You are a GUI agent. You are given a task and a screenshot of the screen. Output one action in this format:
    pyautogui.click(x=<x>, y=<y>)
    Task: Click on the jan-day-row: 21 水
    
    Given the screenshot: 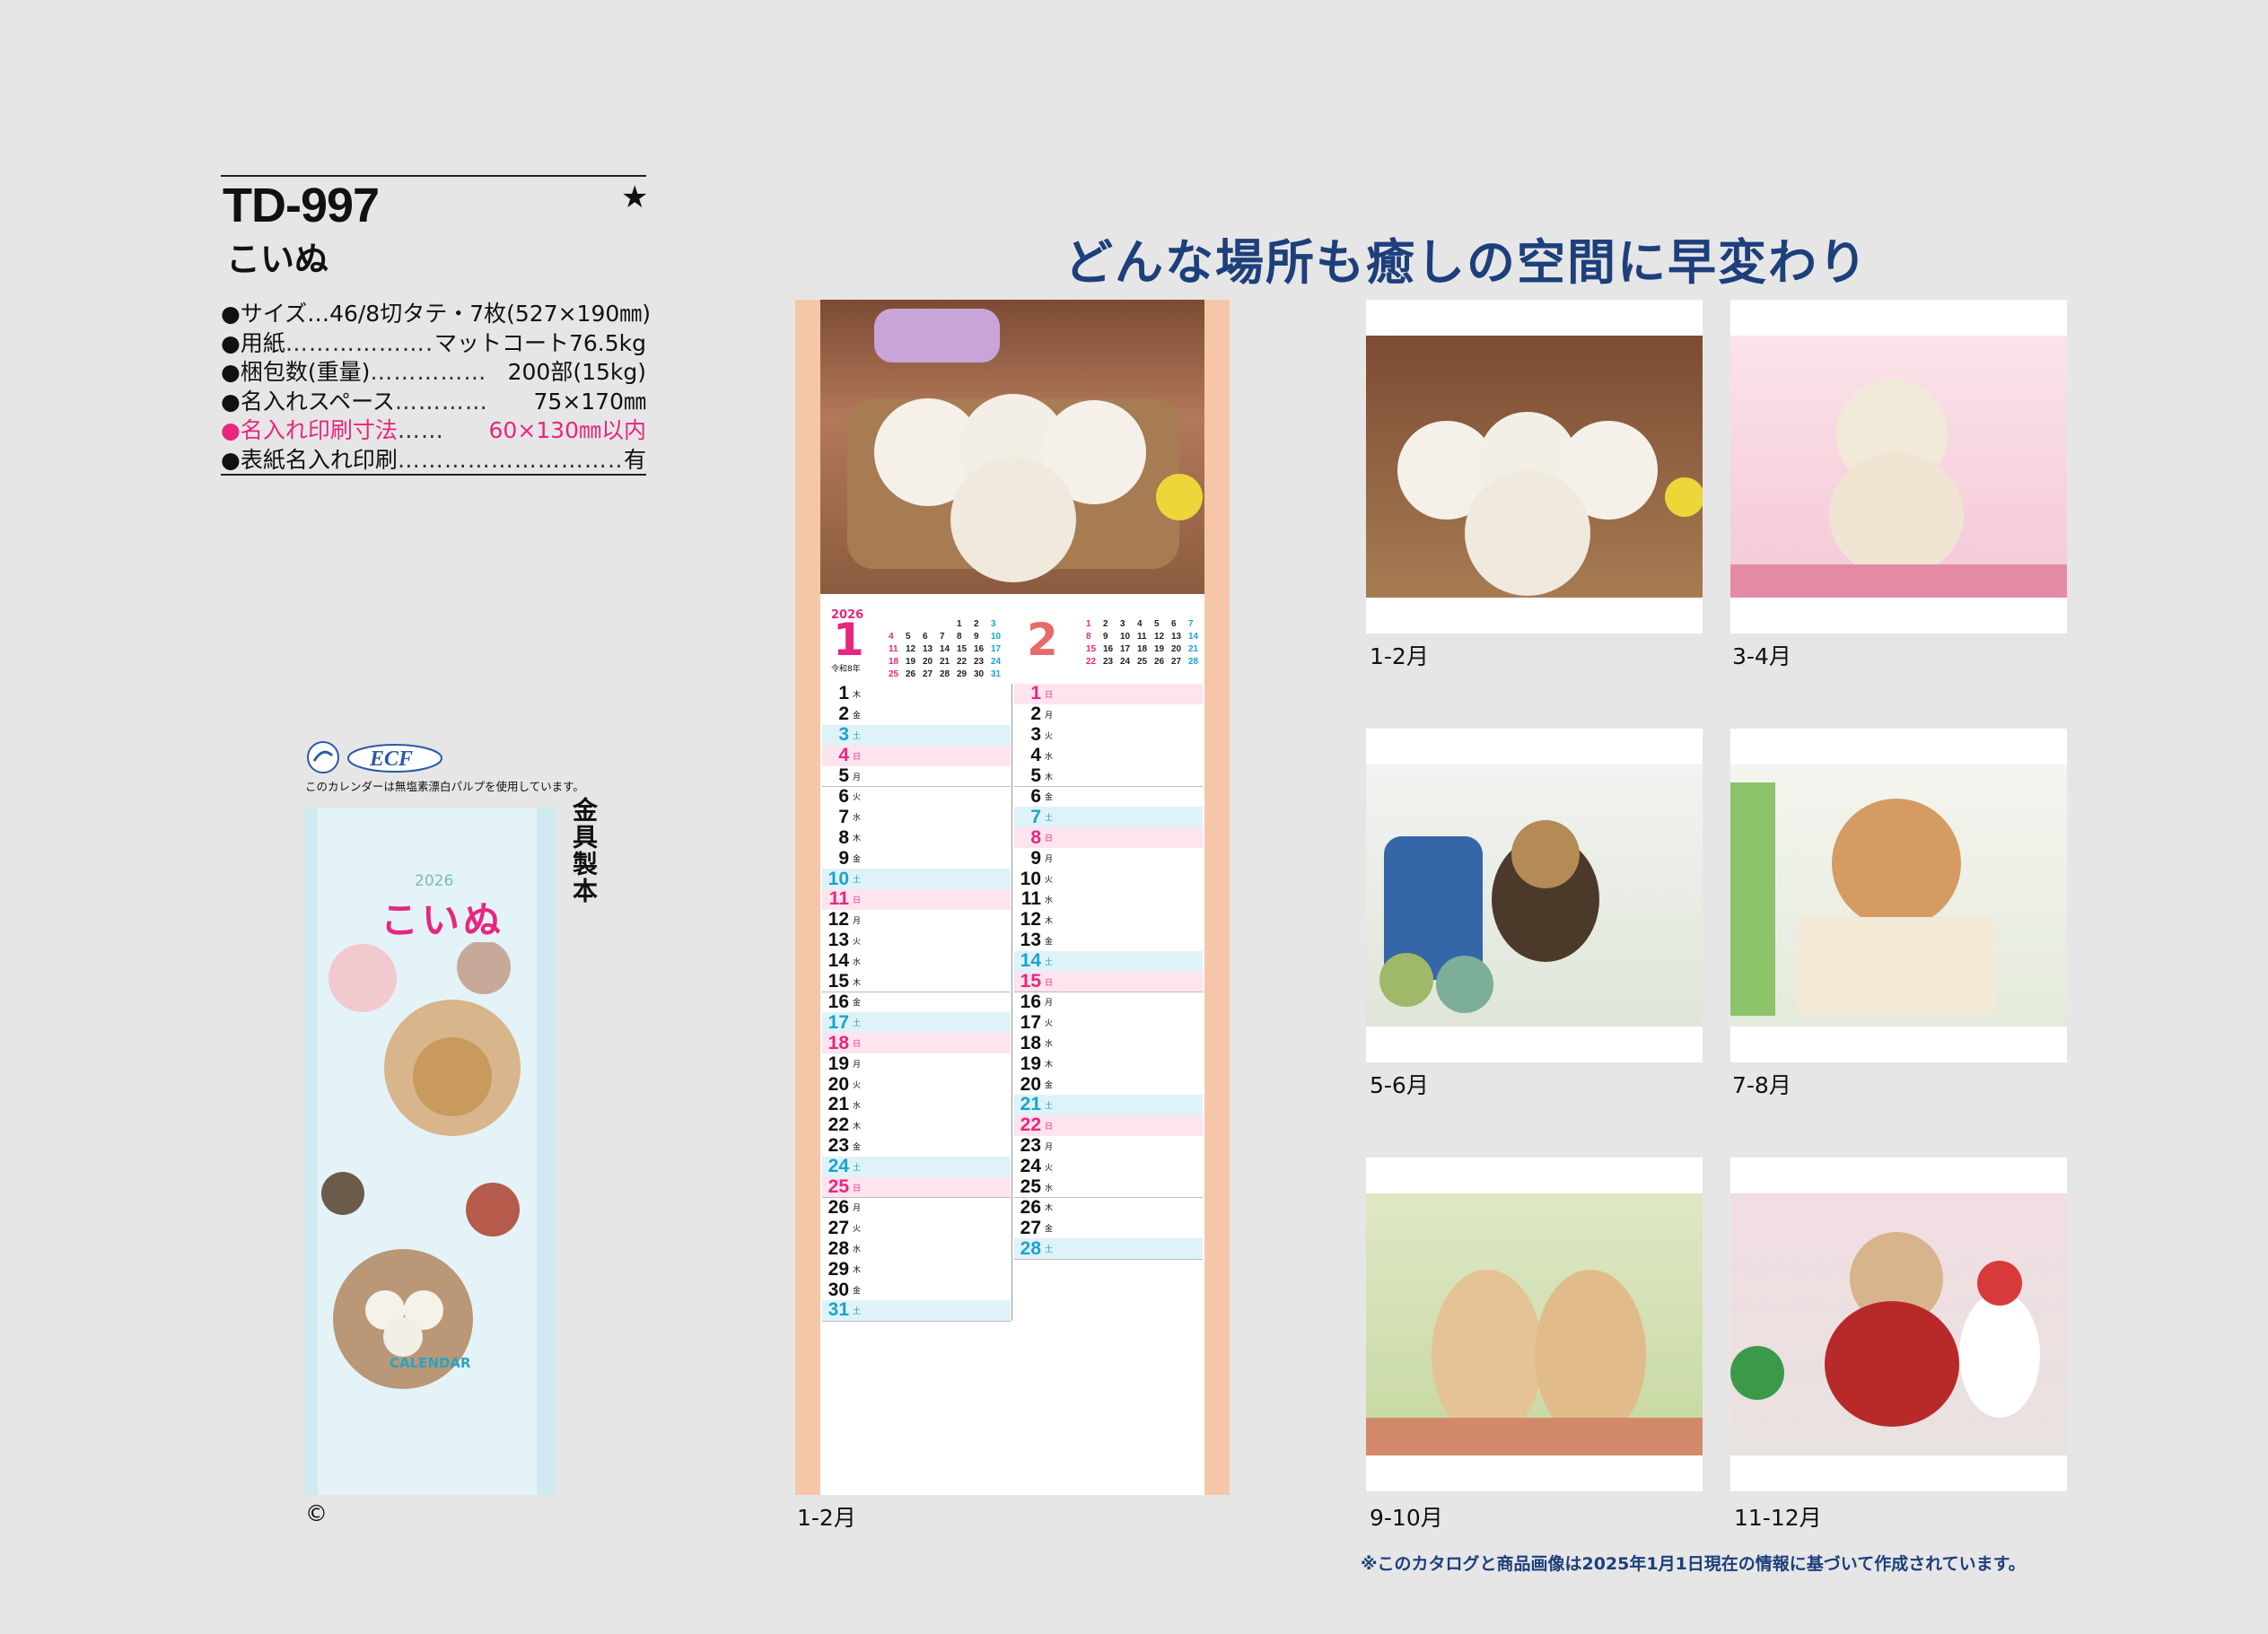 What is the action you would take?
    pyautogui.click(x=916, y=1105)
    